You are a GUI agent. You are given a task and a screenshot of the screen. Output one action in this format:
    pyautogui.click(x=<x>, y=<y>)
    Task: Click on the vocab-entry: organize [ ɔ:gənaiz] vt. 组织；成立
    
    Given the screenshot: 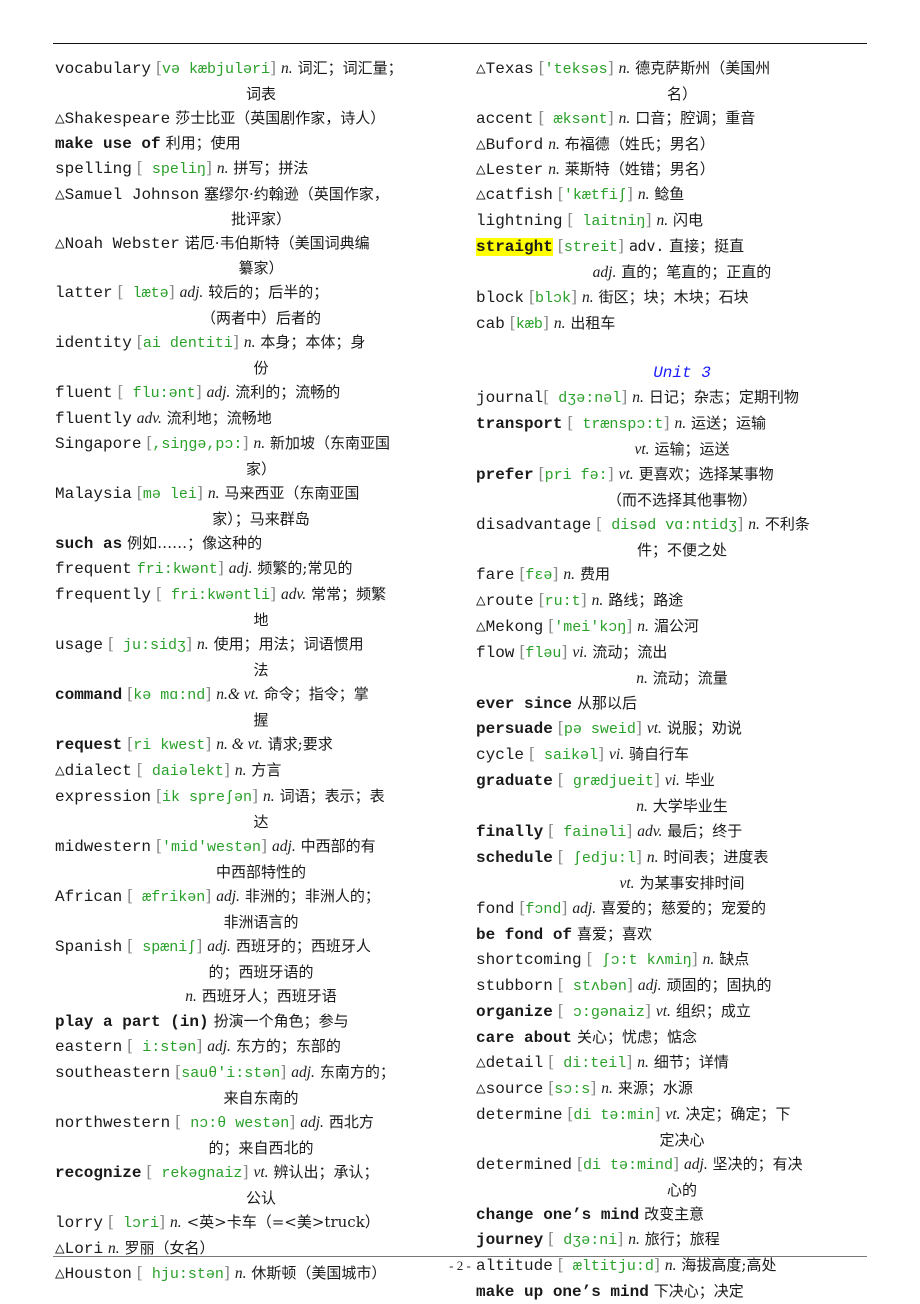 What is the action you would take?
    pyautogui.click(x=682, y=1012)
    